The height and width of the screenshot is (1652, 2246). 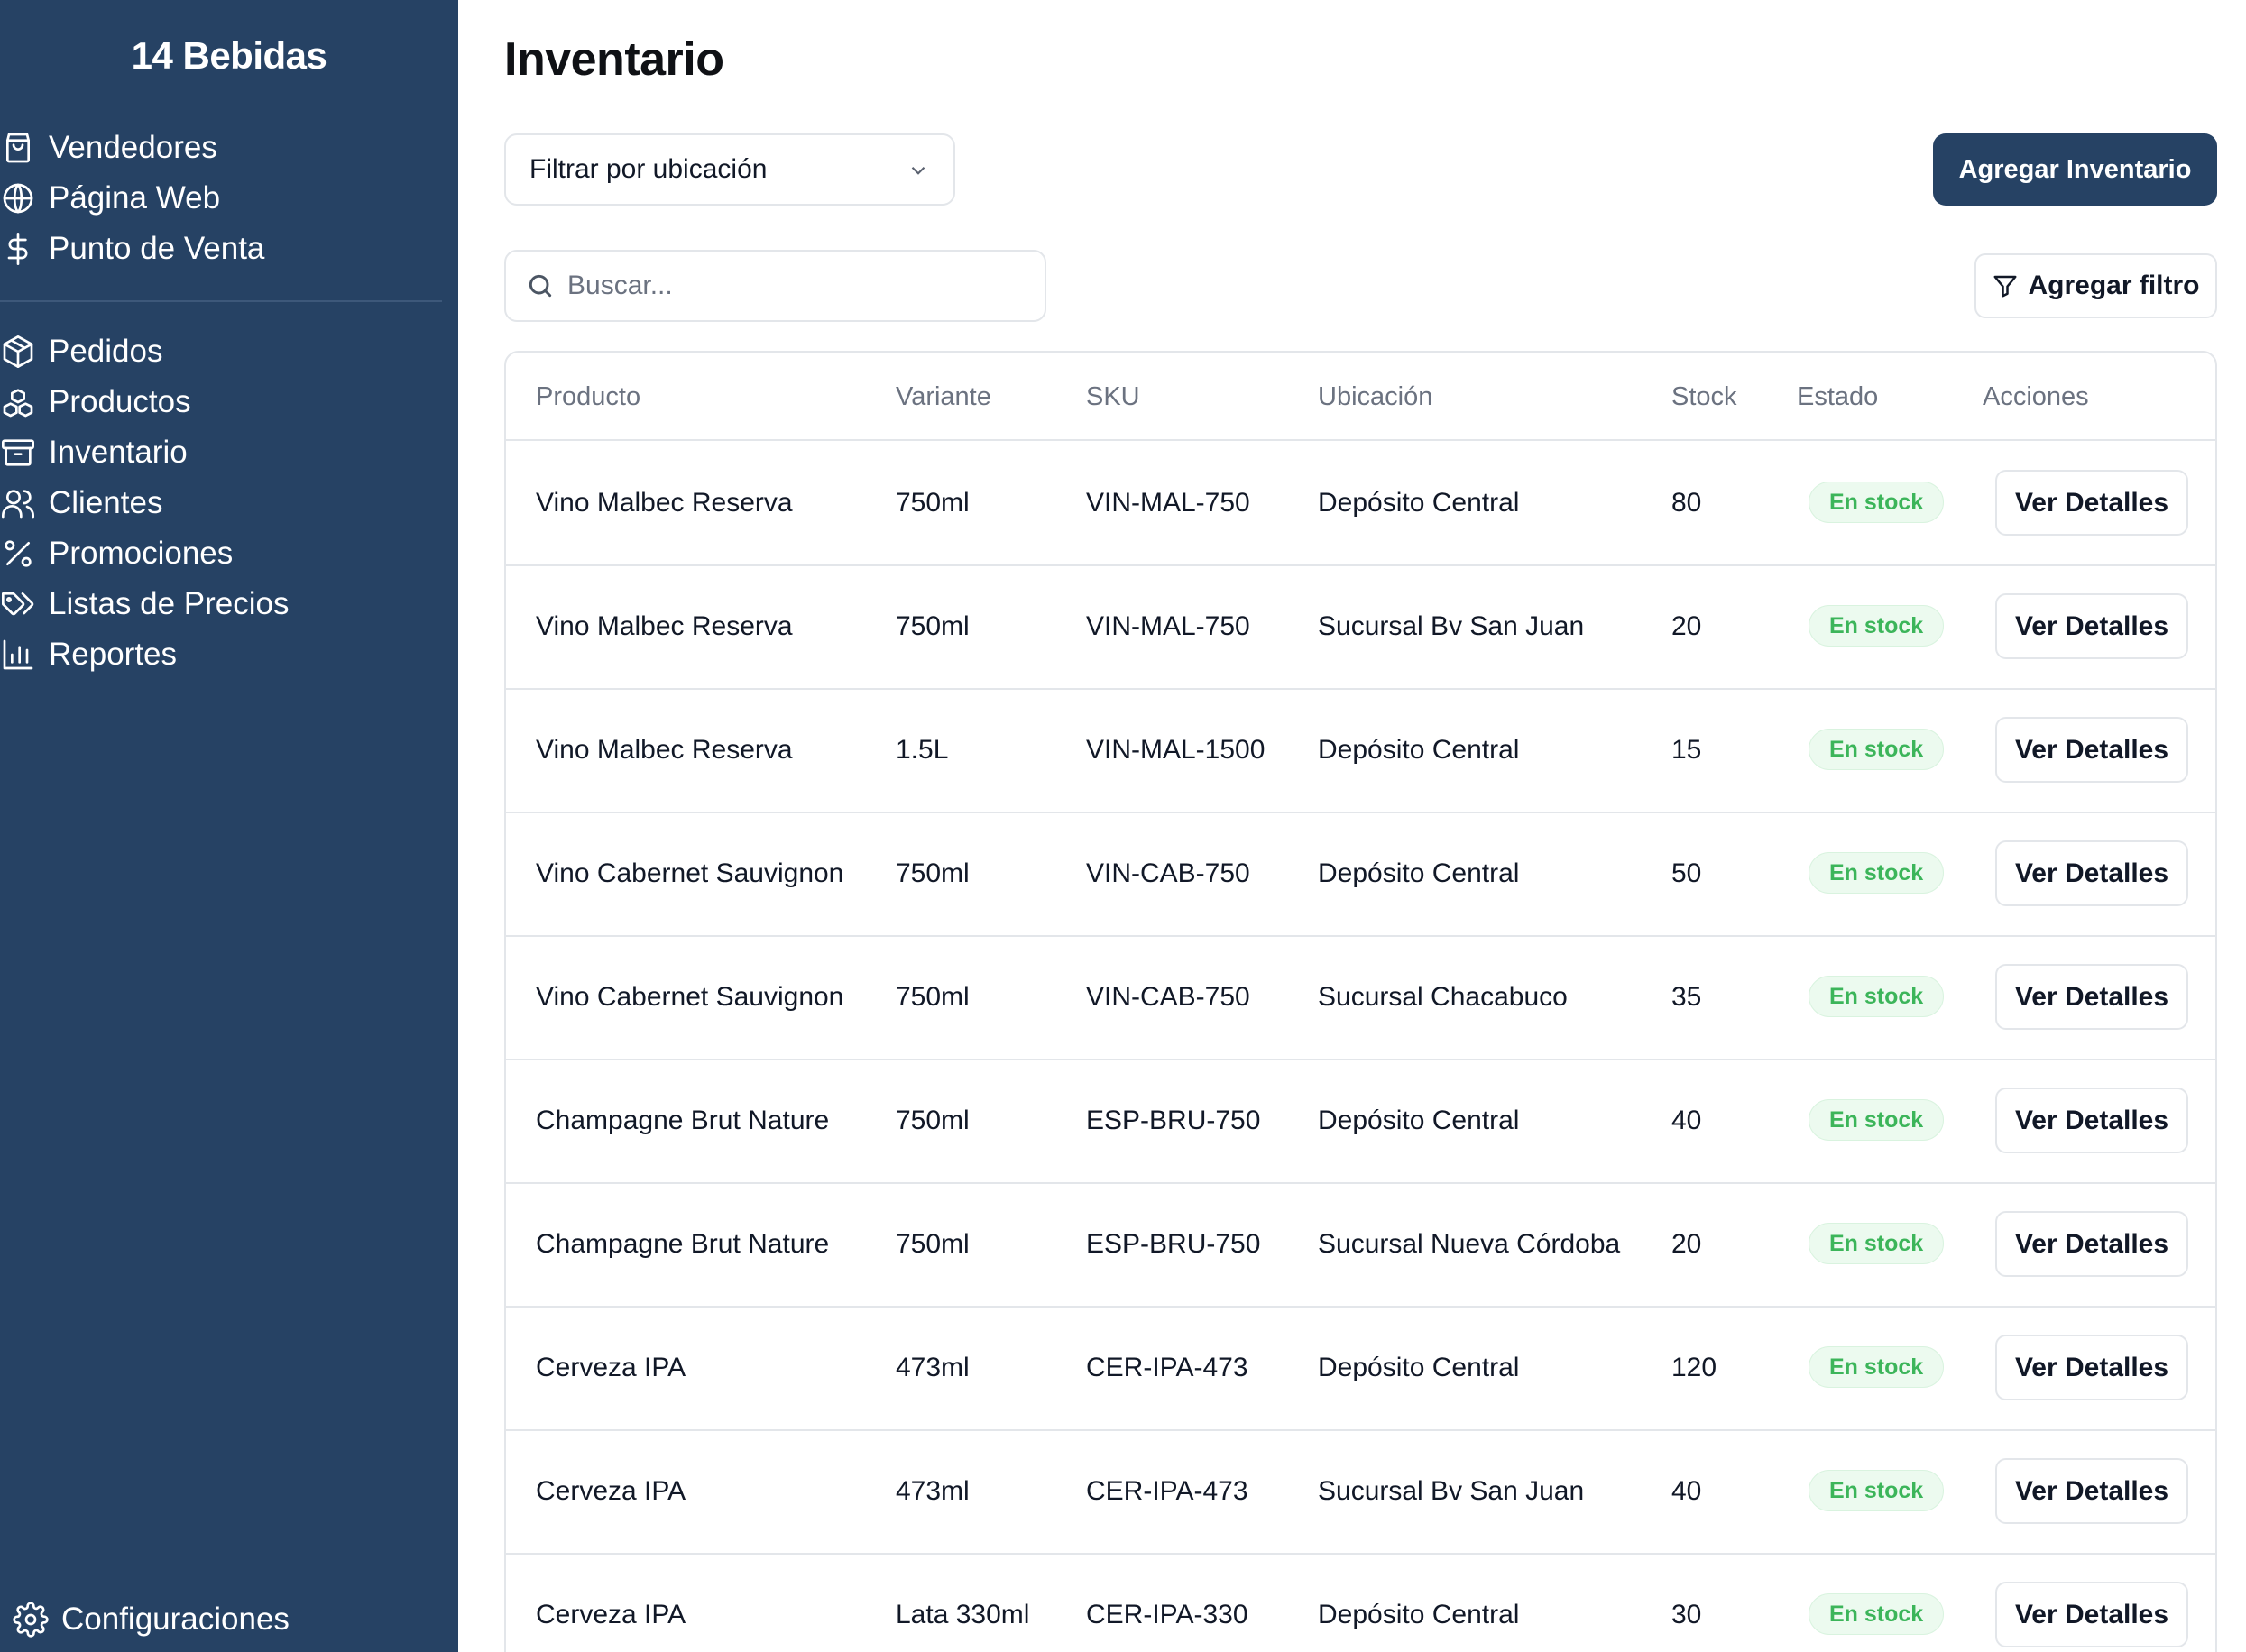 I want to click on bar-chart-icon, so click(x=18, y=655).